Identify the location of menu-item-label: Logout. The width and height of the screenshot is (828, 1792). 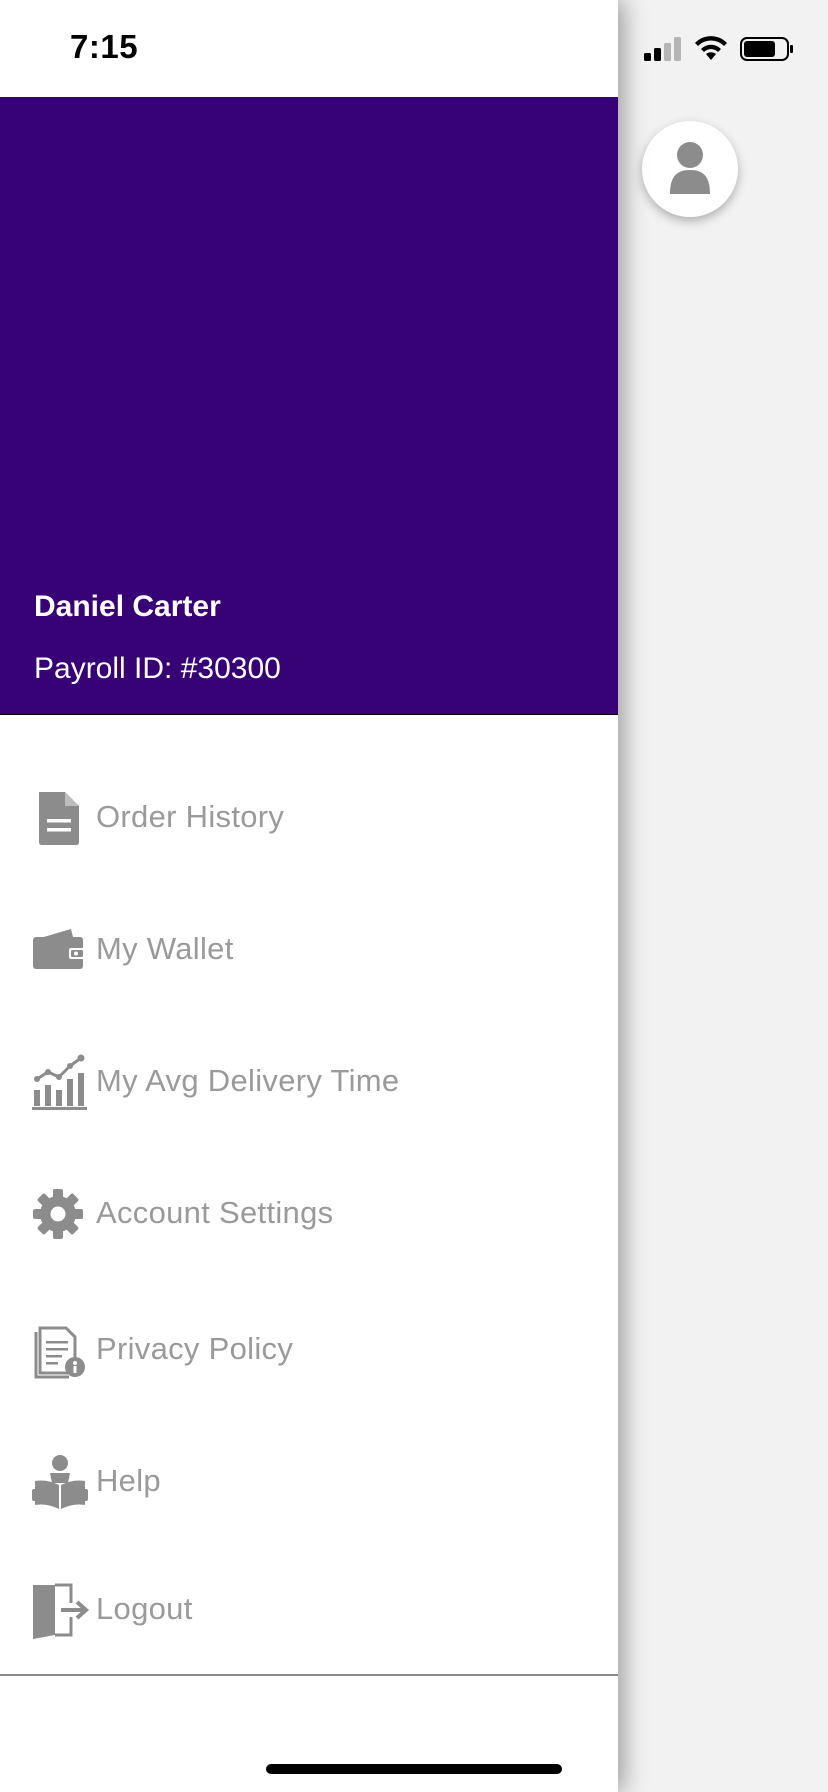
(144, 1608).